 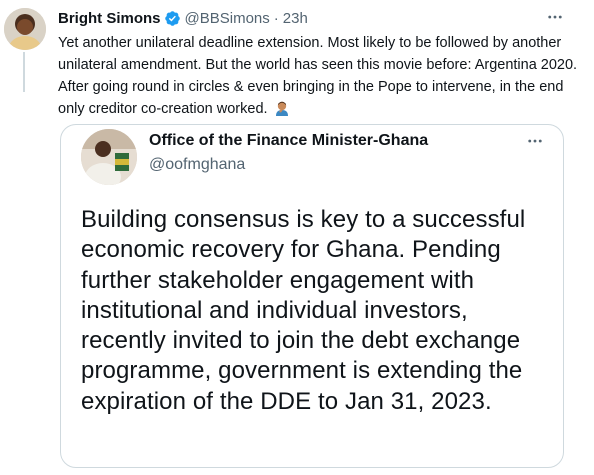 I want to click on quoted-author-avatar, so click(x=109, y=157).